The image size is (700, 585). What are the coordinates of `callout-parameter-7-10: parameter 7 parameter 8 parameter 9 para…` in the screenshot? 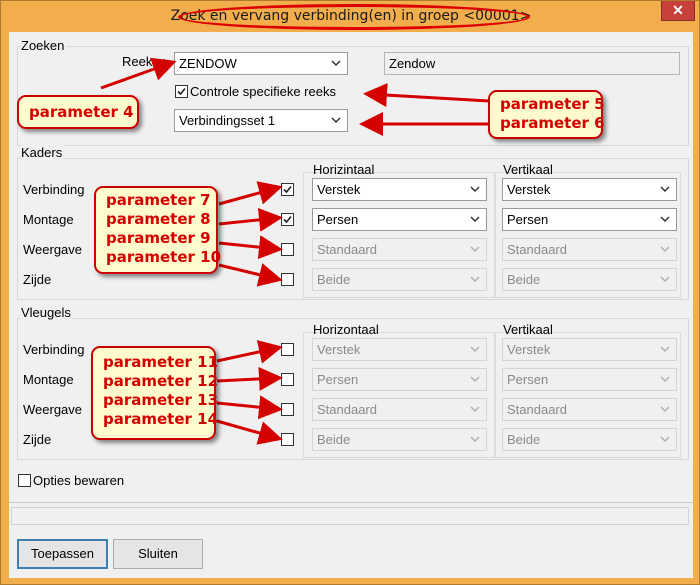 It's located at (158, 230).